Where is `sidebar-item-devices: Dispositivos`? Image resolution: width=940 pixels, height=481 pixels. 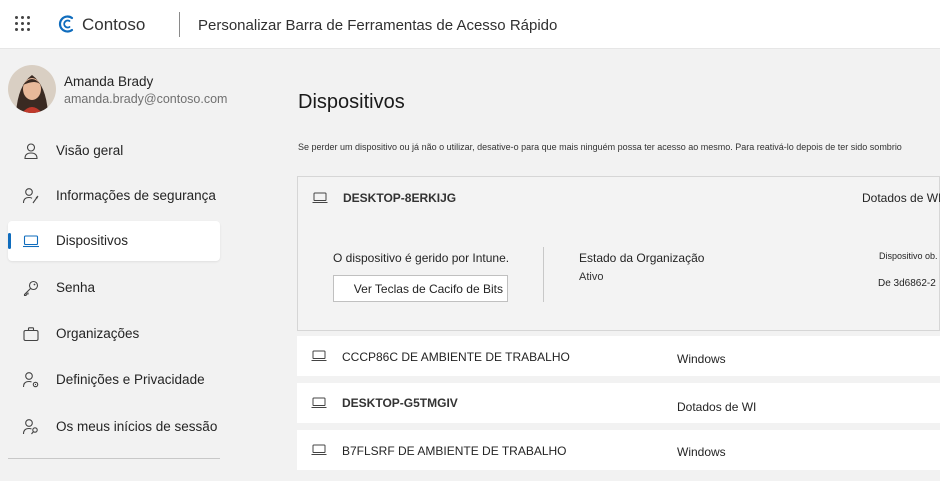
sidebar-item-devices: Dispositivos is located at coordinates (114, 241).